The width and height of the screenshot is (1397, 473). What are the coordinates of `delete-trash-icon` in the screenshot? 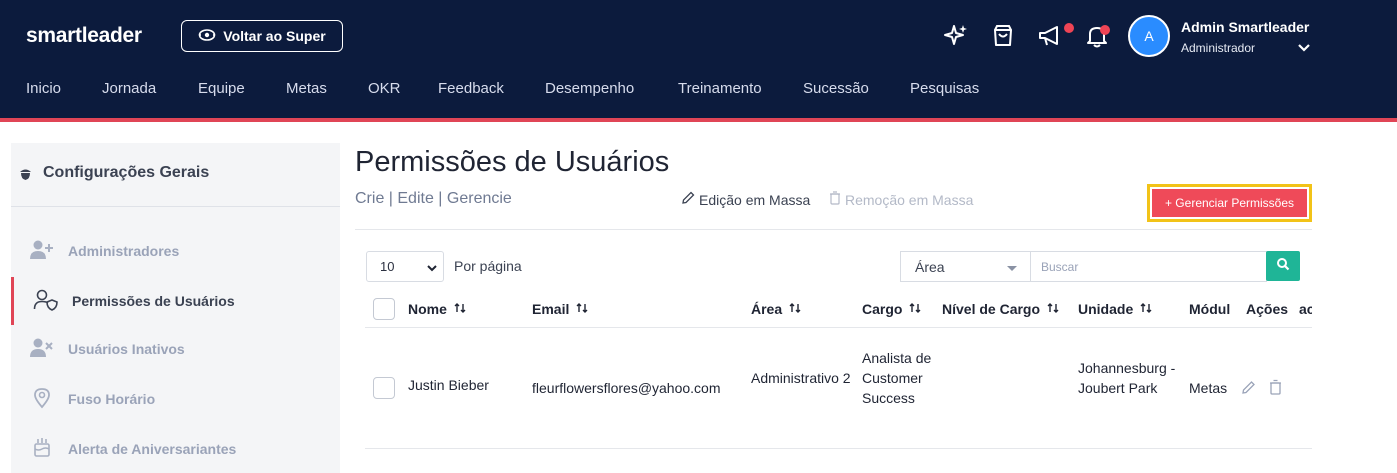 It's located at (1275, 389).